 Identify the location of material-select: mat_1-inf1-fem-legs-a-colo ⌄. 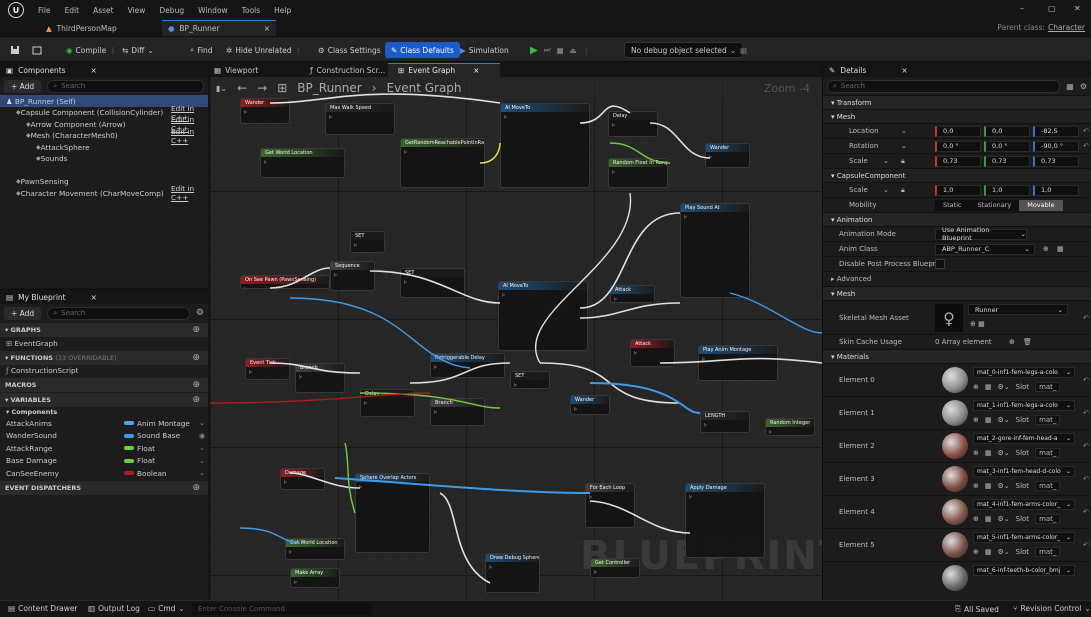
(1024, 405).